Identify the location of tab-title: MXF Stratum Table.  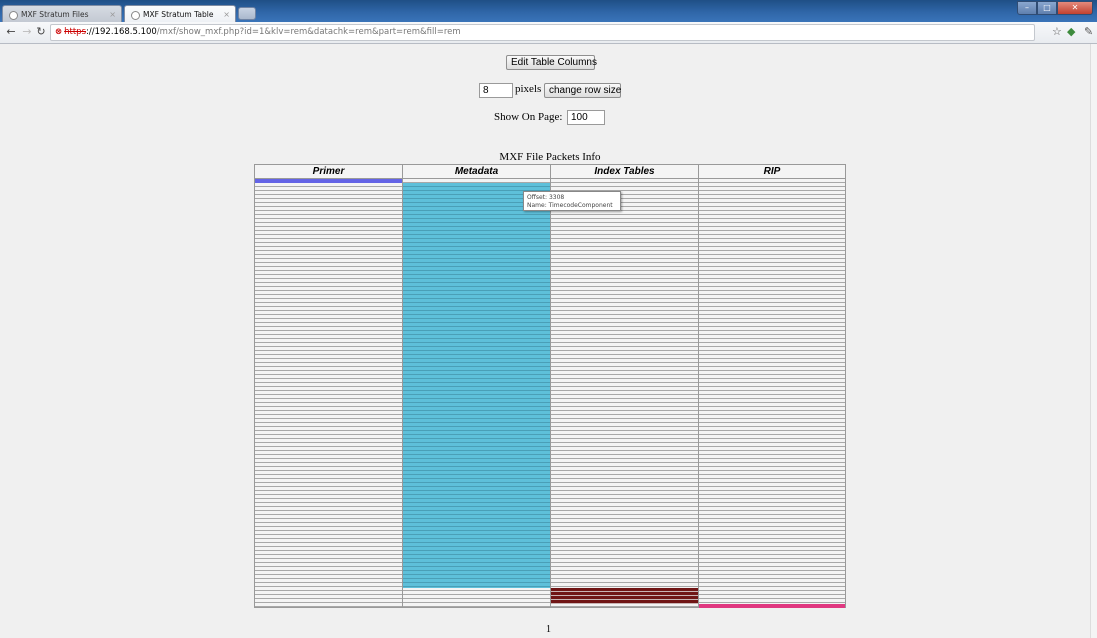
(178, 14).